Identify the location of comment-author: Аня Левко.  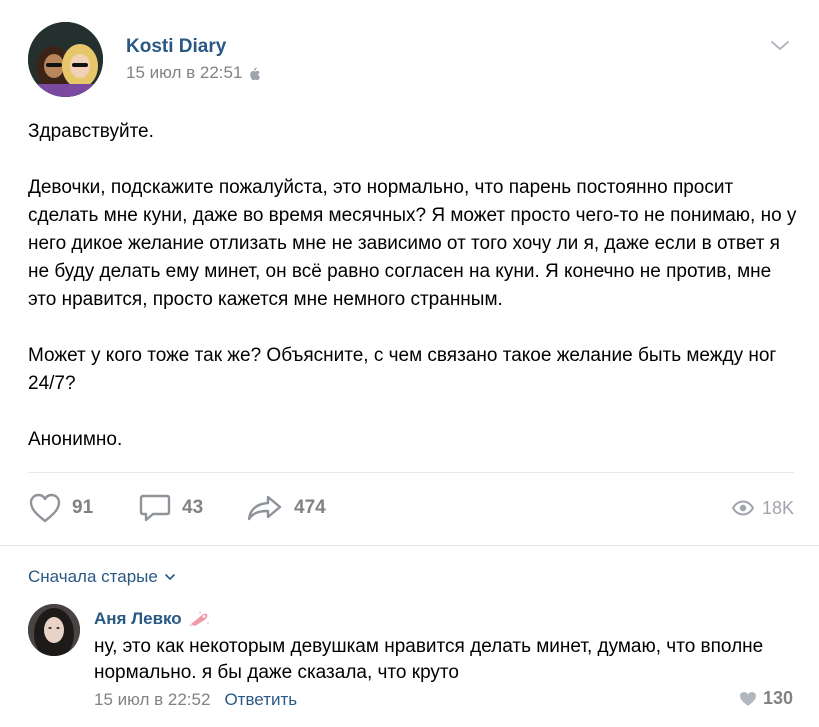
(152, 619).